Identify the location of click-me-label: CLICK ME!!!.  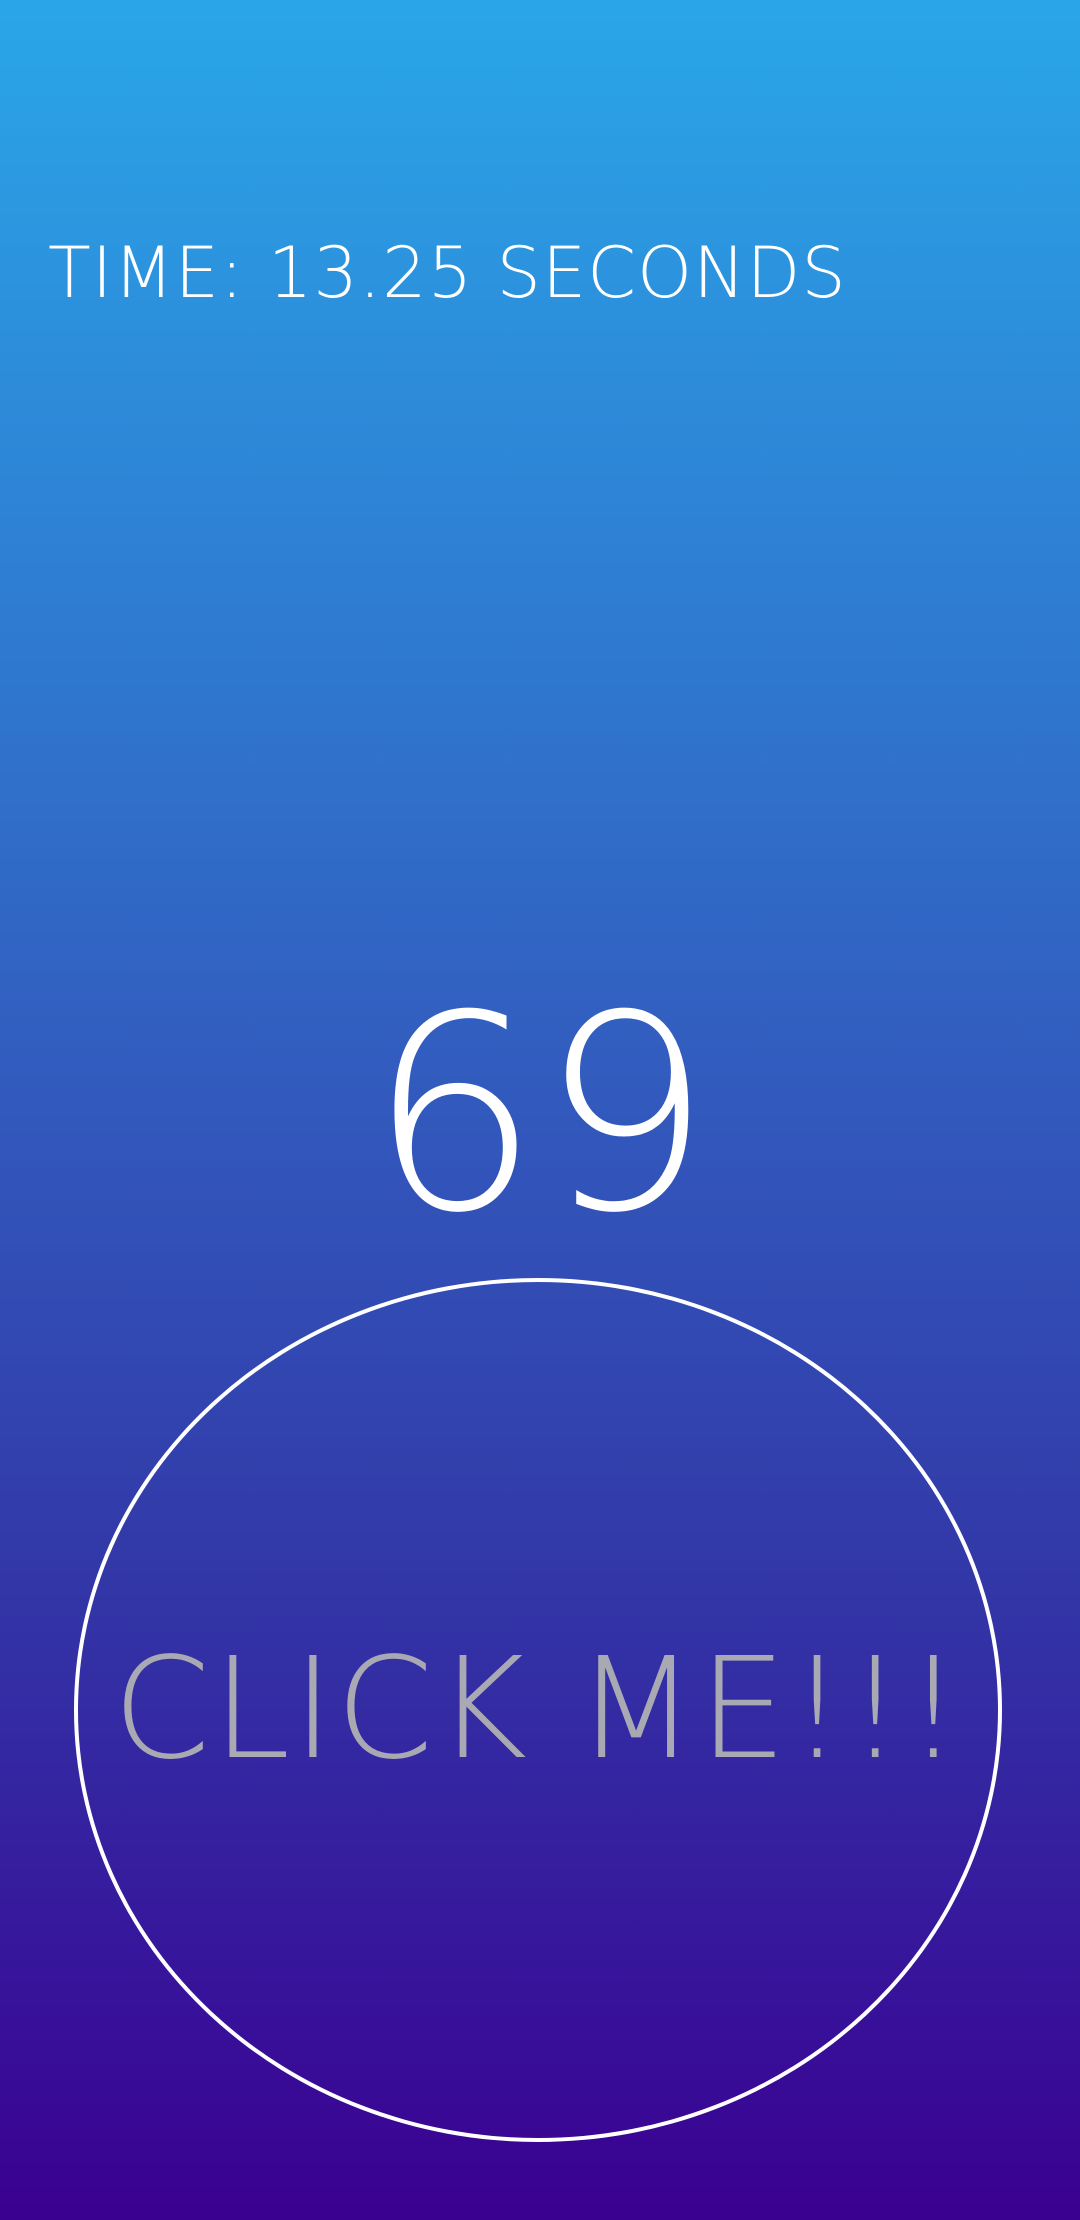
(538, 1709).